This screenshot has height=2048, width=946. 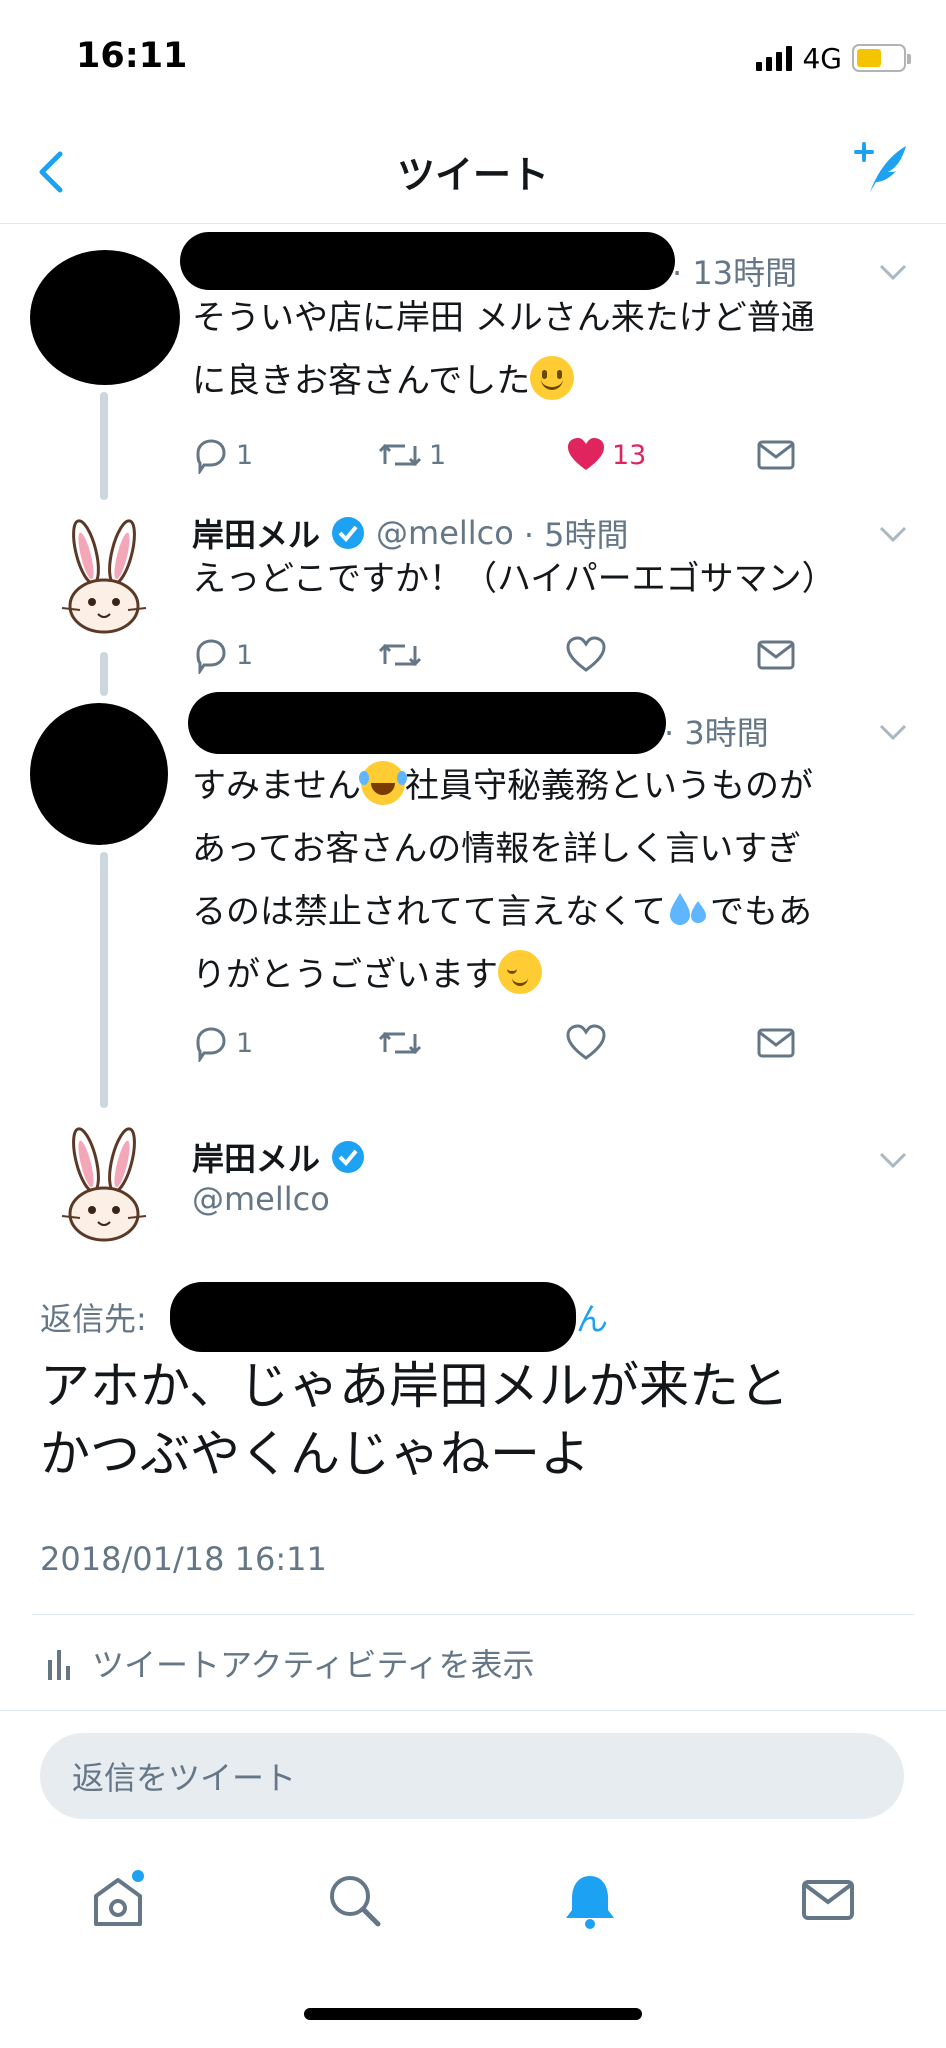 What do you see at coordinates (590, 1900) in the screenshot?
I see `notifications-icon` at bounding box center [590, 1900].